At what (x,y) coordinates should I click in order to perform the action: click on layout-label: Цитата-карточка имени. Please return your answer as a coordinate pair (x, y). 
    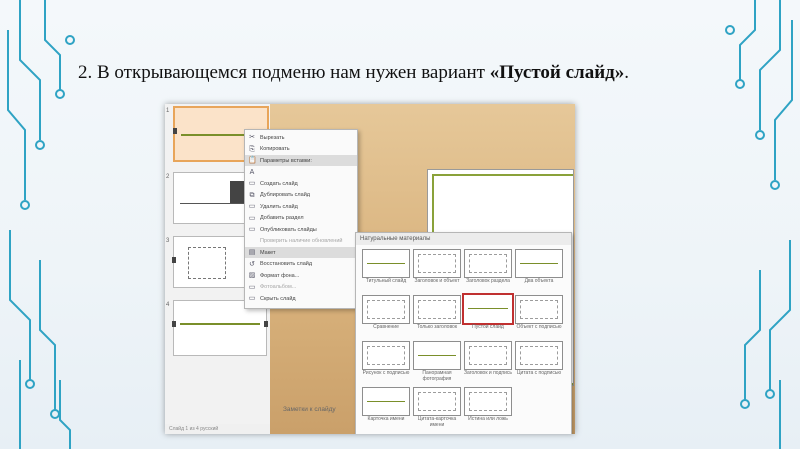
    Looking at the image, I should click on (437, 422).